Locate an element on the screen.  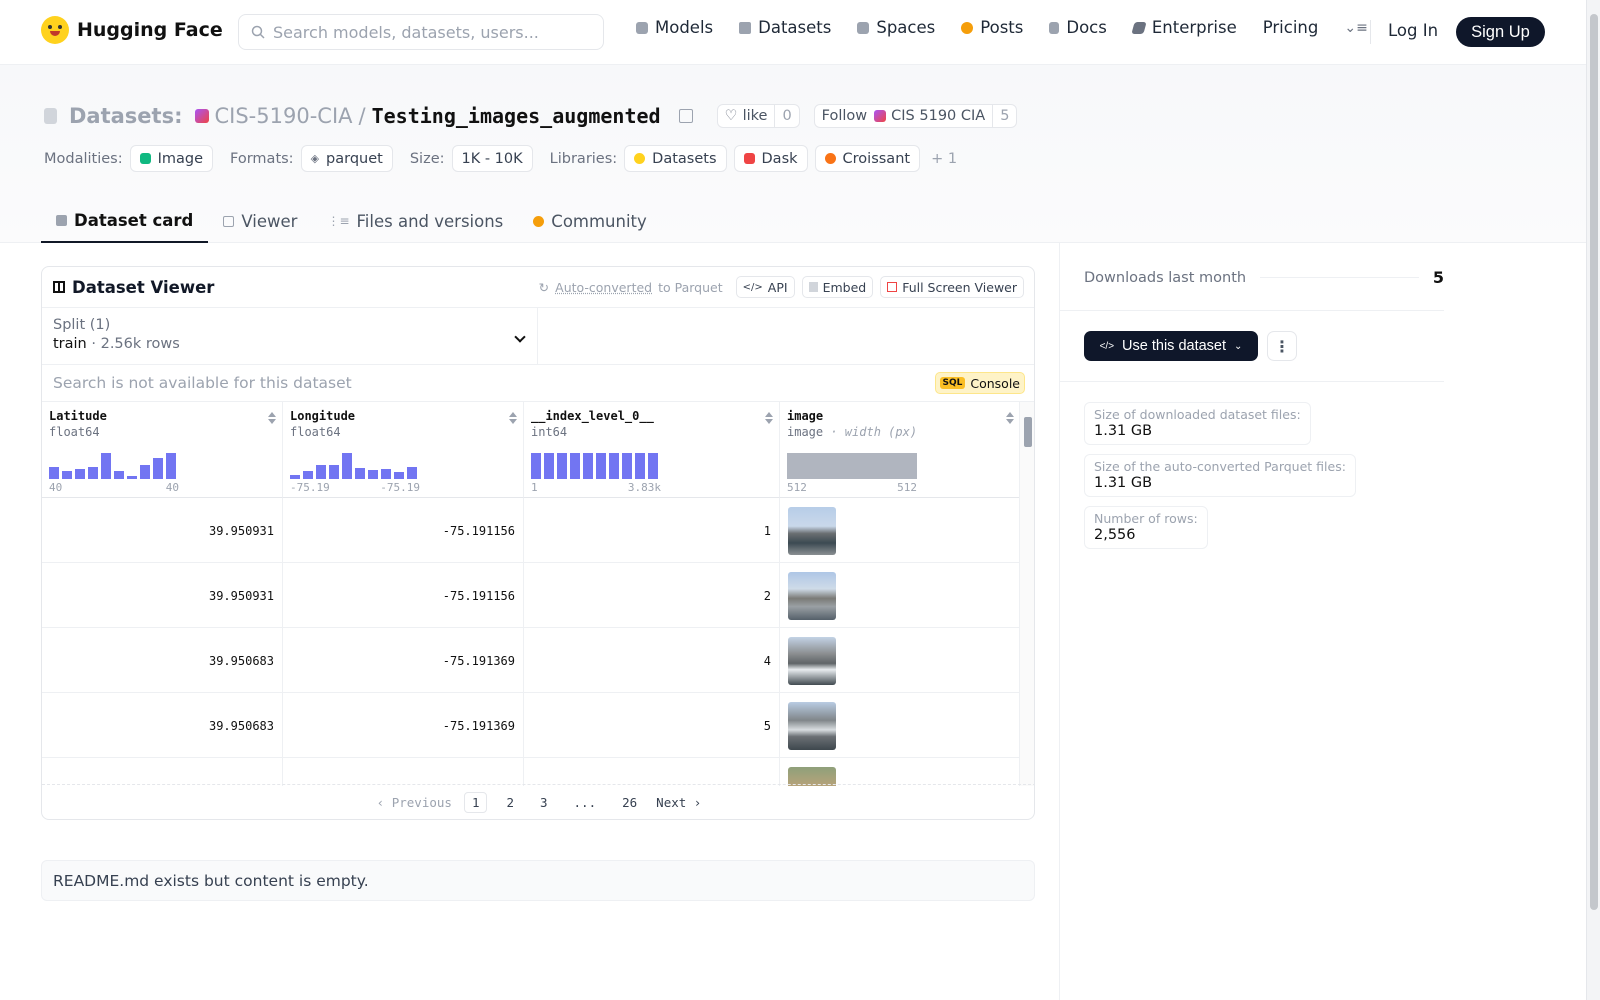
brand-logo: Hugging Face is located at coordinates (132, 30).